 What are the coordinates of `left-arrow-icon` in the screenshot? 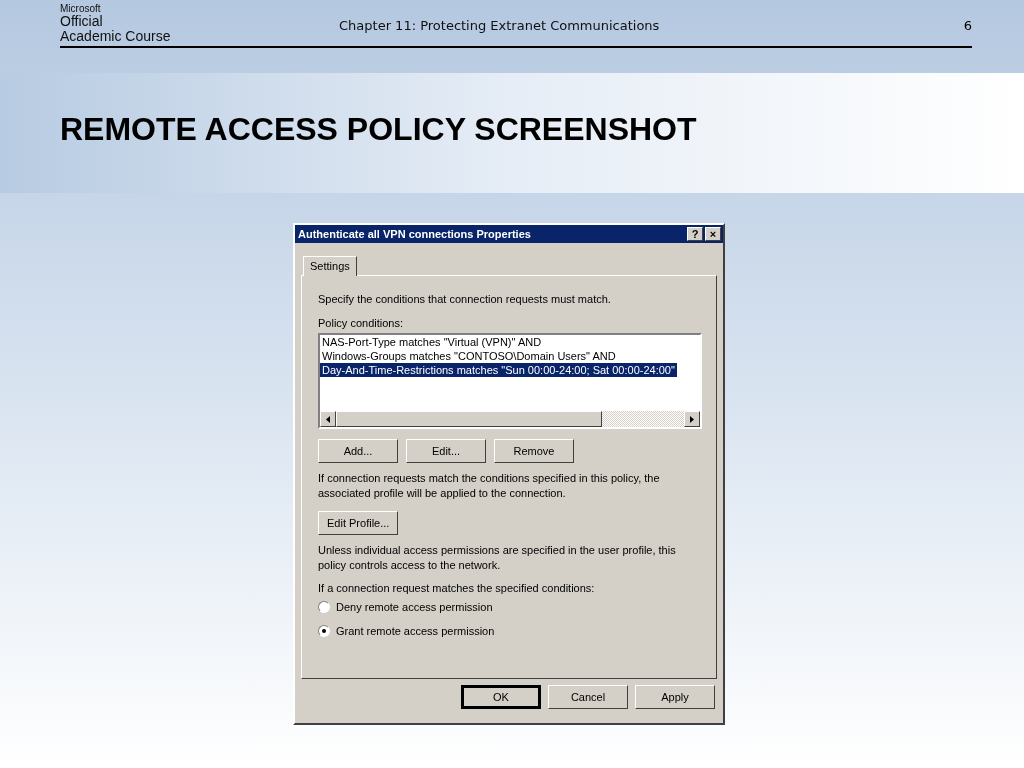 It's located at (328, 419).